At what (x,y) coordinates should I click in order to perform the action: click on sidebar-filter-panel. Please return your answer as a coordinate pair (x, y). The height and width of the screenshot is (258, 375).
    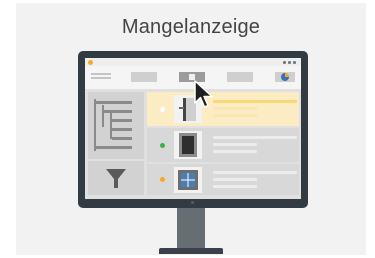
    Looking at the image, I should click on (116, 178).